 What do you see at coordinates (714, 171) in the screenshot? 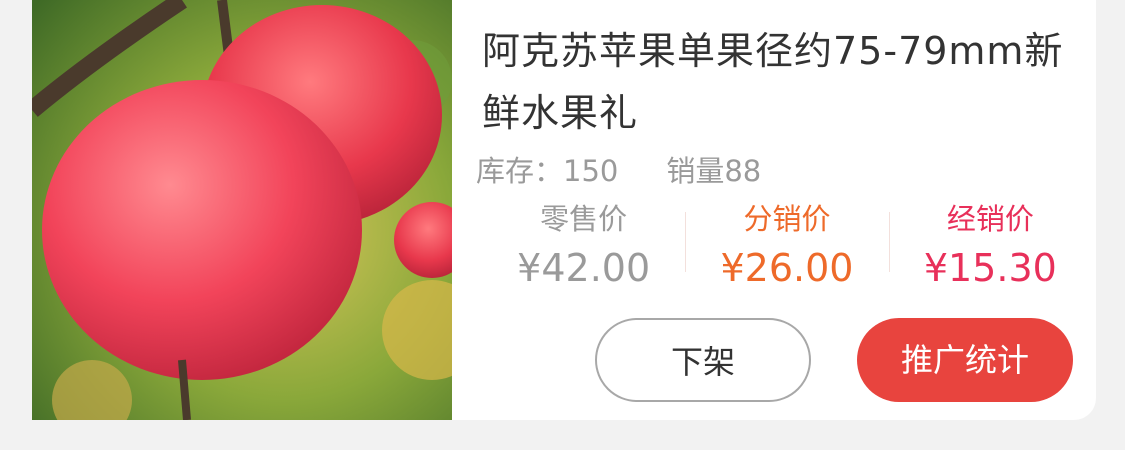
I see `sales-count: 销量88` at bounding box center [714, 171].